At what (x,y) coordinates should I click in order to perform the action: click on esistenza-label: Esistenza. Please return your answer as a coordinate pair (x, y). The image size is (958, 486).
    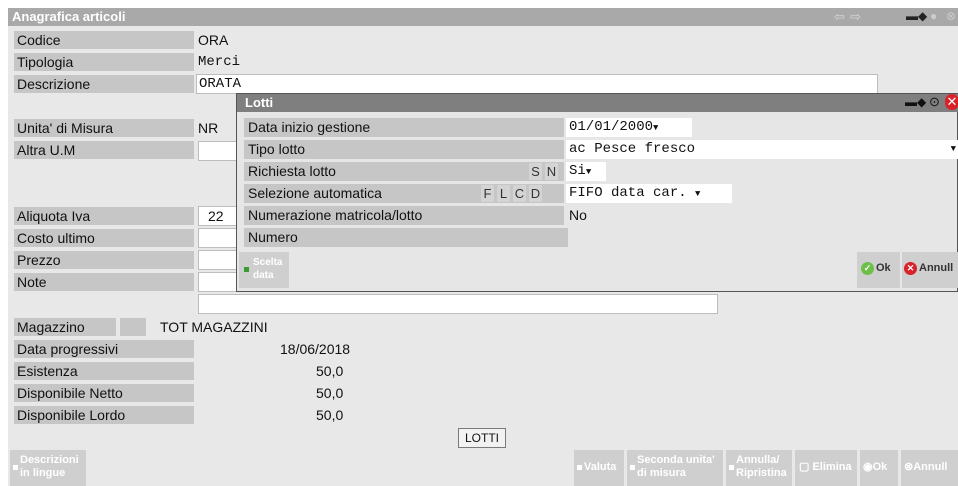
    Looking at the image, I should click on (104, 371).